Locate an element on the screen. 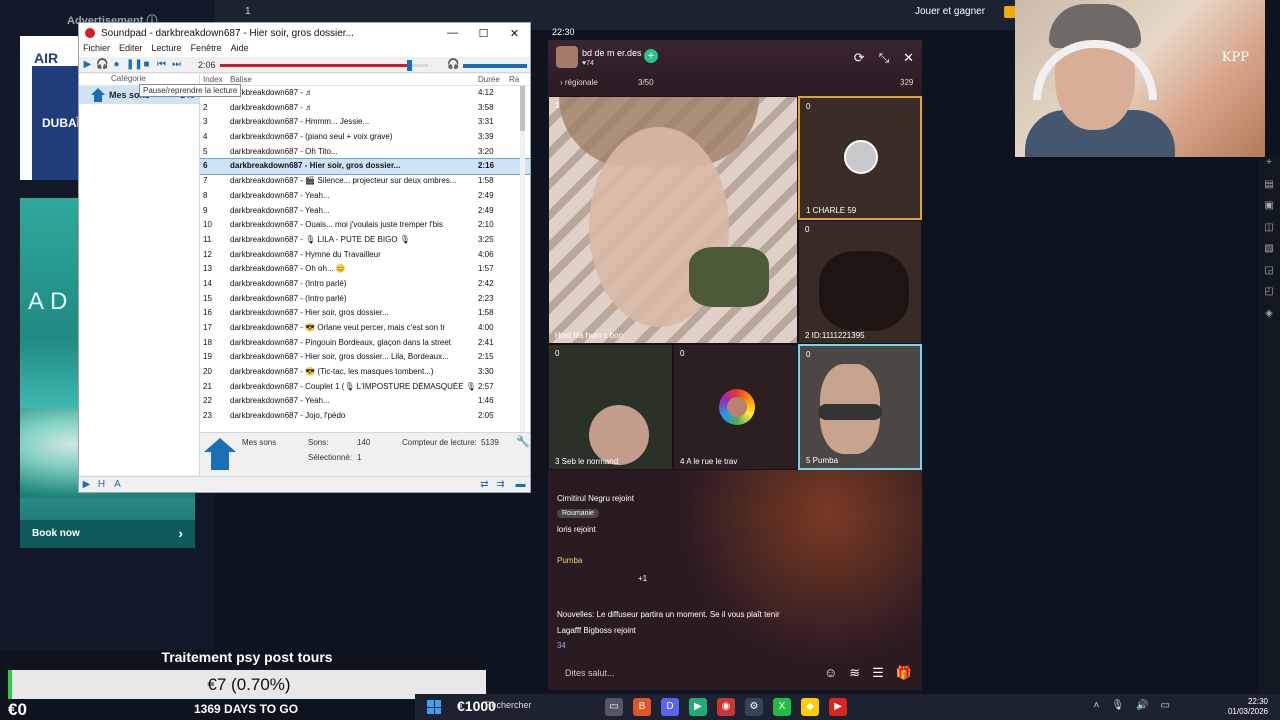  follow-button: + is located at coordinates (651, 56).